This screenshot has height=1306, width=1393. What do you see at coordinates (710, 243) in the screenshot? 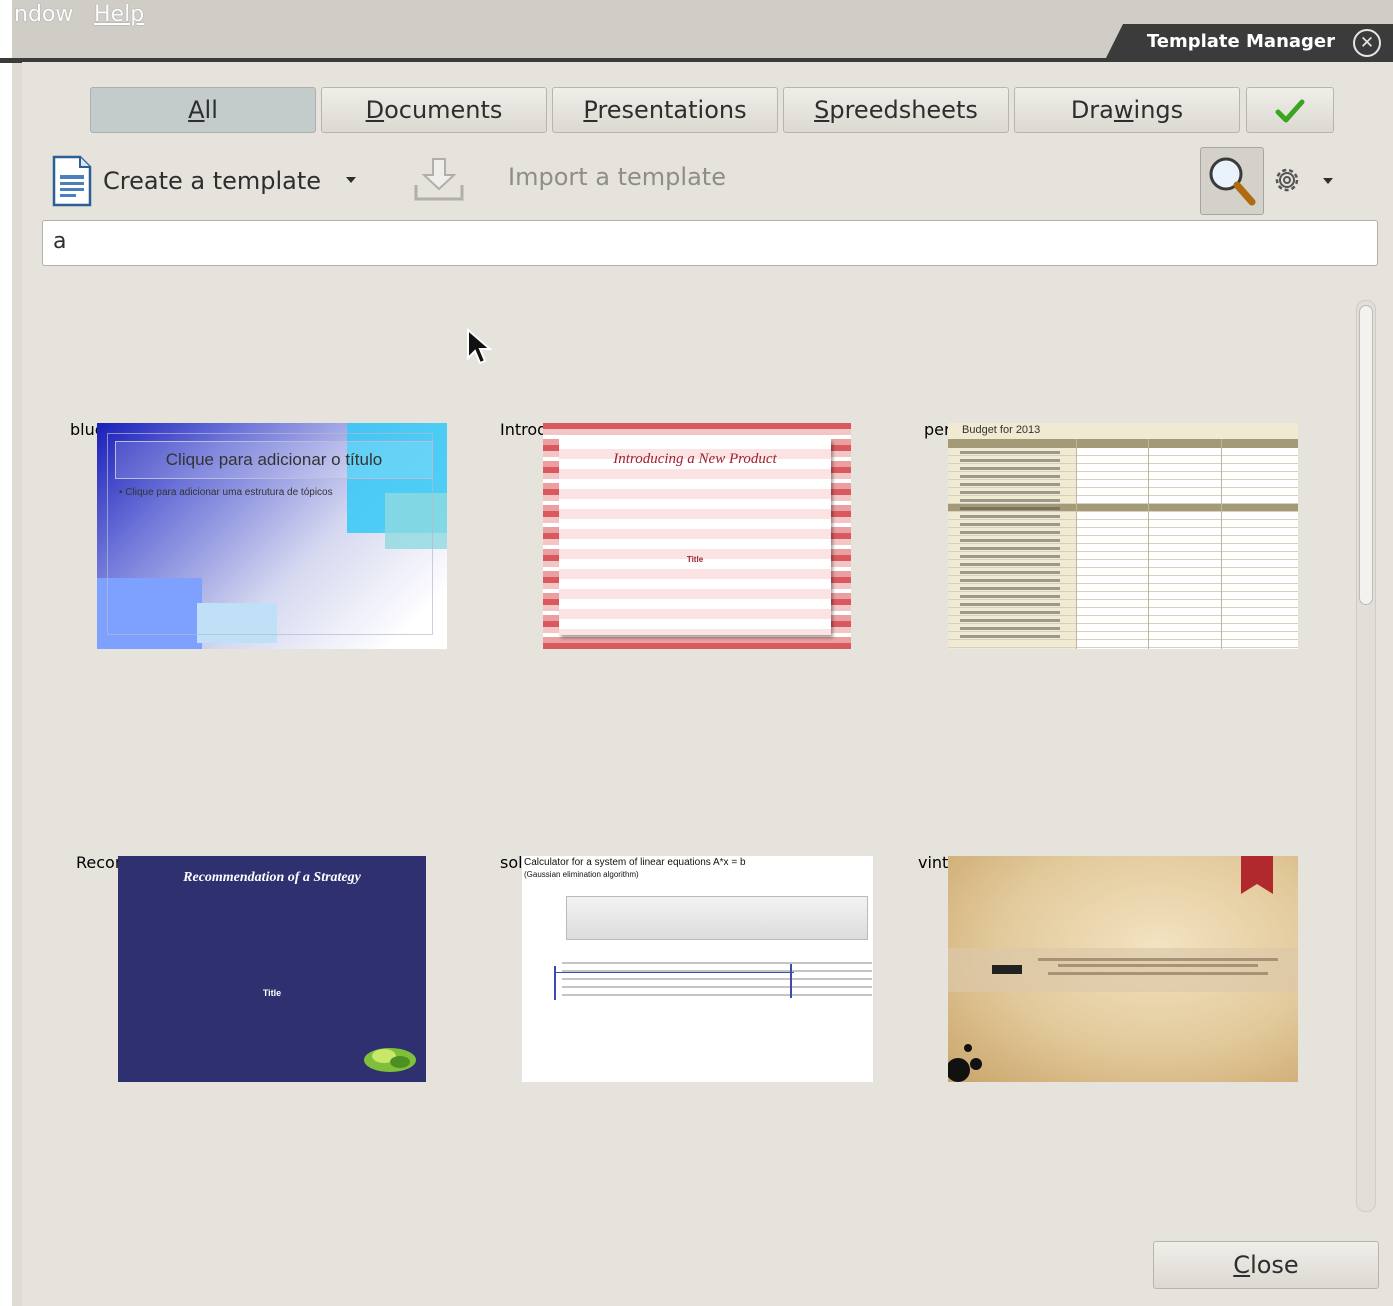
I see `search-input: a` at bounding box center [710, 243].